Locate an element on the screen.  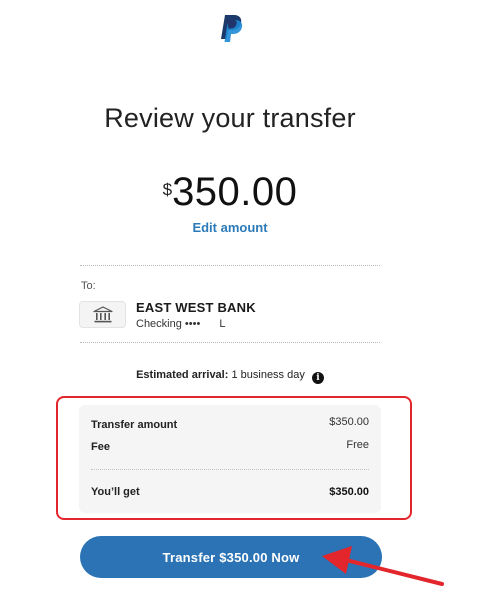
paypal-logo is located at coordinates (232, 28).